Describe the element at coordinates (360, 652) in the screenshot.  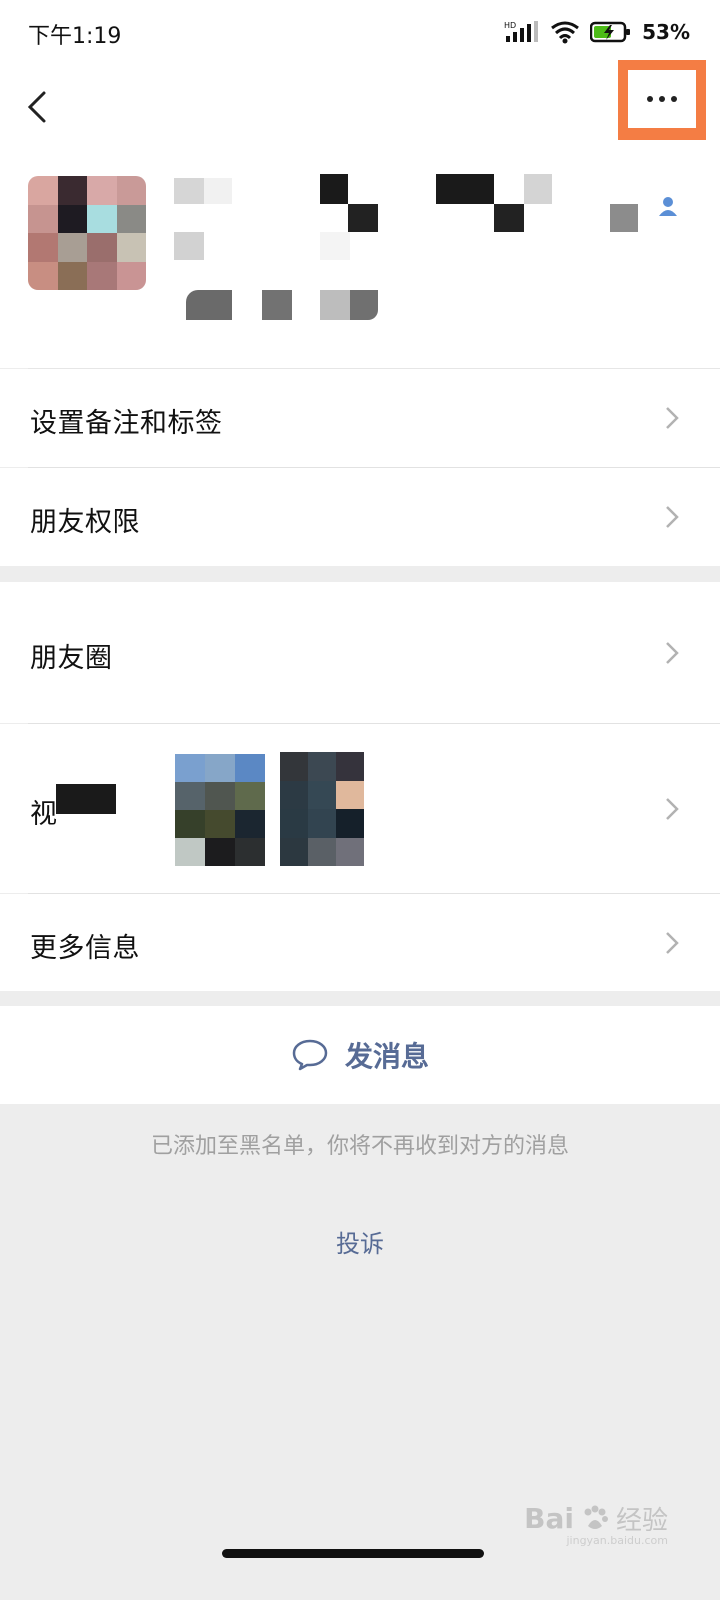
I see `moments-row: 朋友圈` at that location.